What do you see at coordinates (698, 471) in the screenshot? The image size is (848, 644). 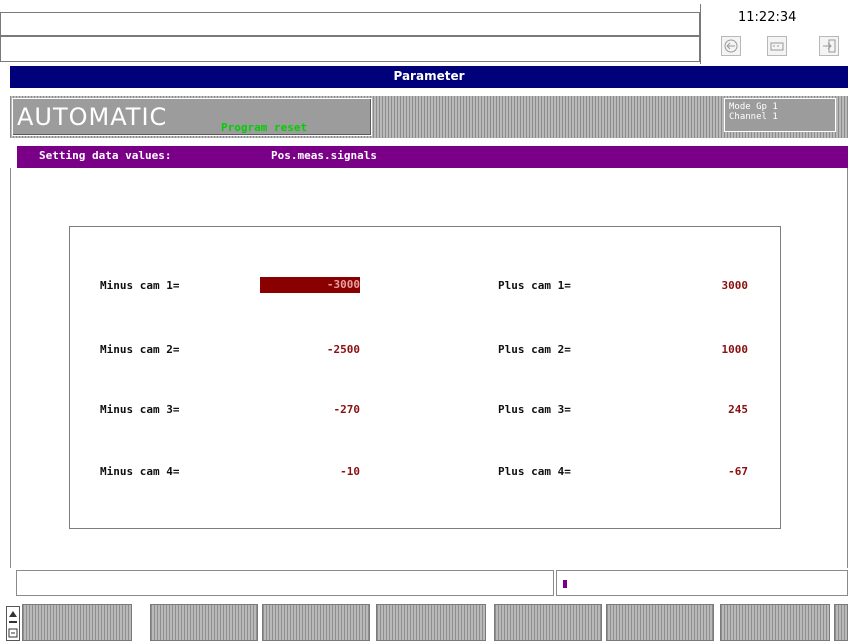 I see `plus-cam-4-value: -67` at bounding box center [698, 471].